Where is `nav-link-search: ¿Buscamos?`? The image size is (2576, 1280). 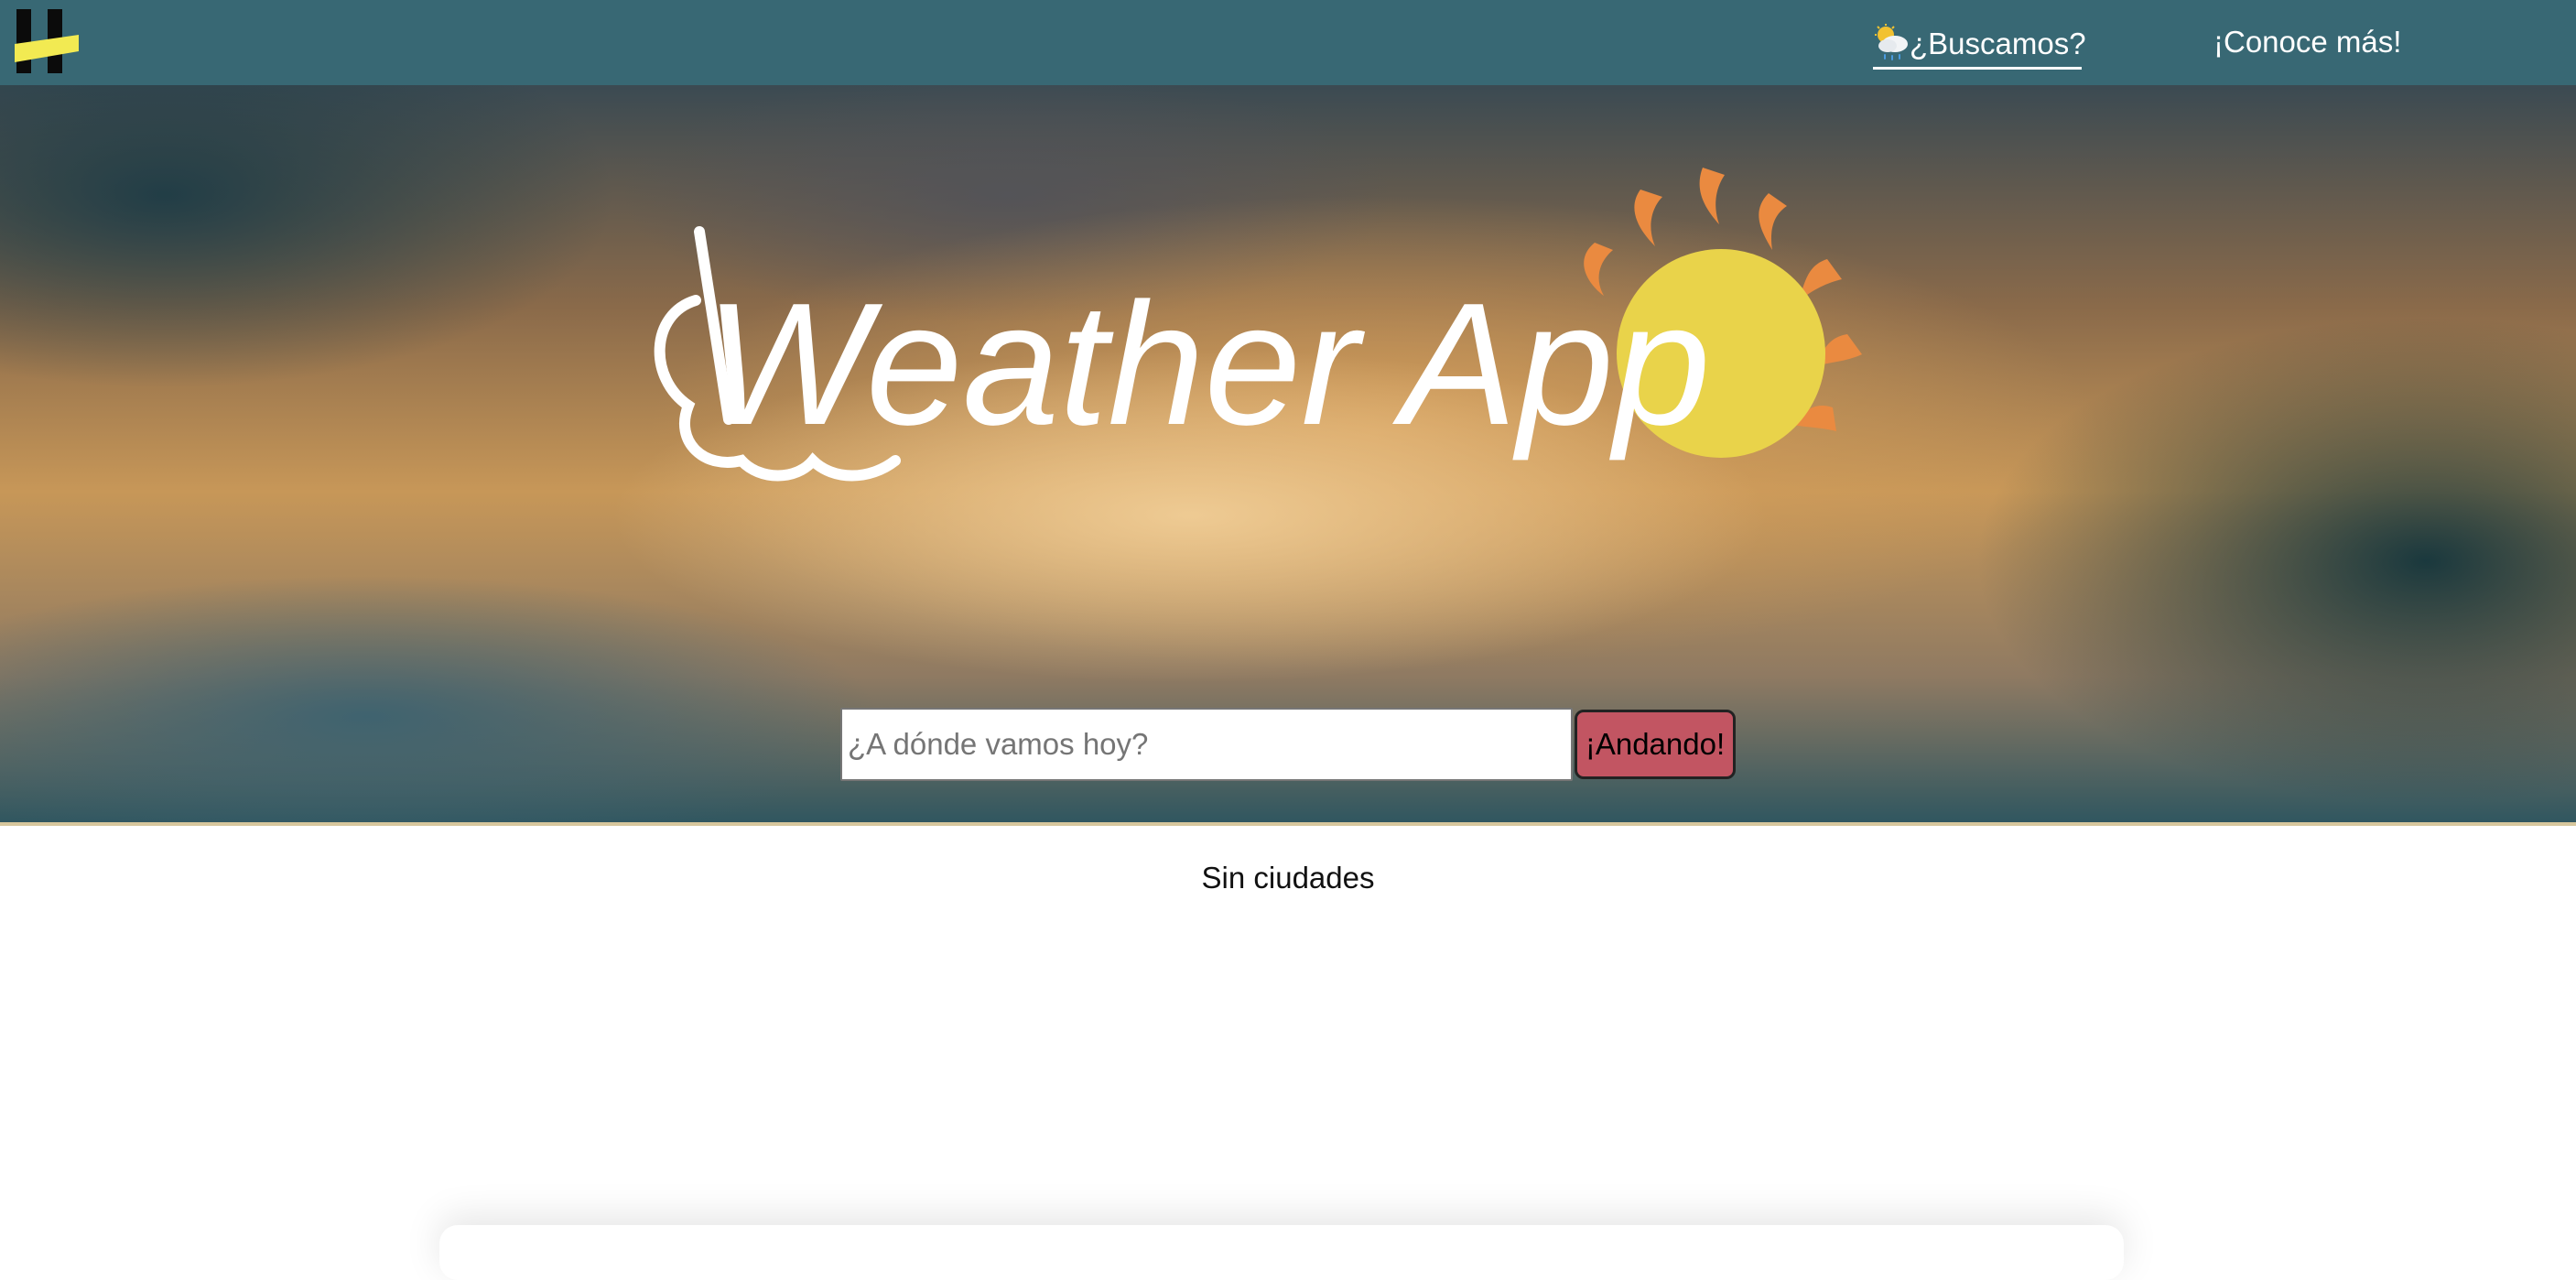
nav-link-search: ¿Buscamos? is located at coordinates (1980, 45).